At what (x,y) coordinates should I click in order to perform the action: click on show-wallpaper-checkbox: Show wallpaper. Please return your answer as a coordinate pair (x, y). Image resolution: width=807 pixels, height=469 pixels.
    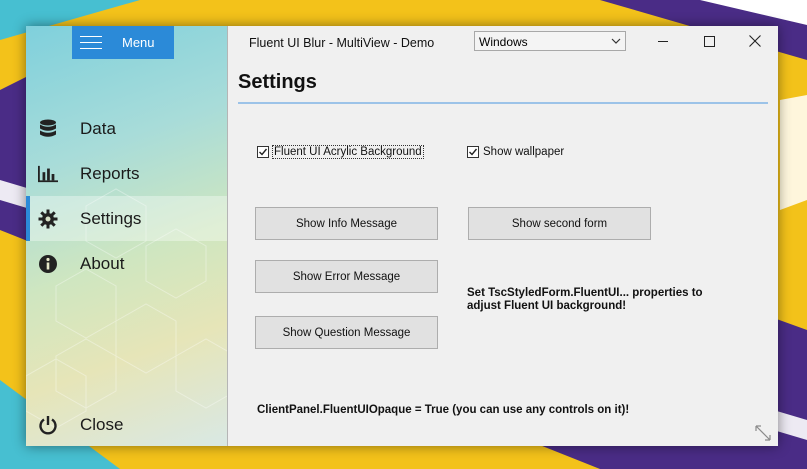
    Looking at the image, I should click on (515, 152).